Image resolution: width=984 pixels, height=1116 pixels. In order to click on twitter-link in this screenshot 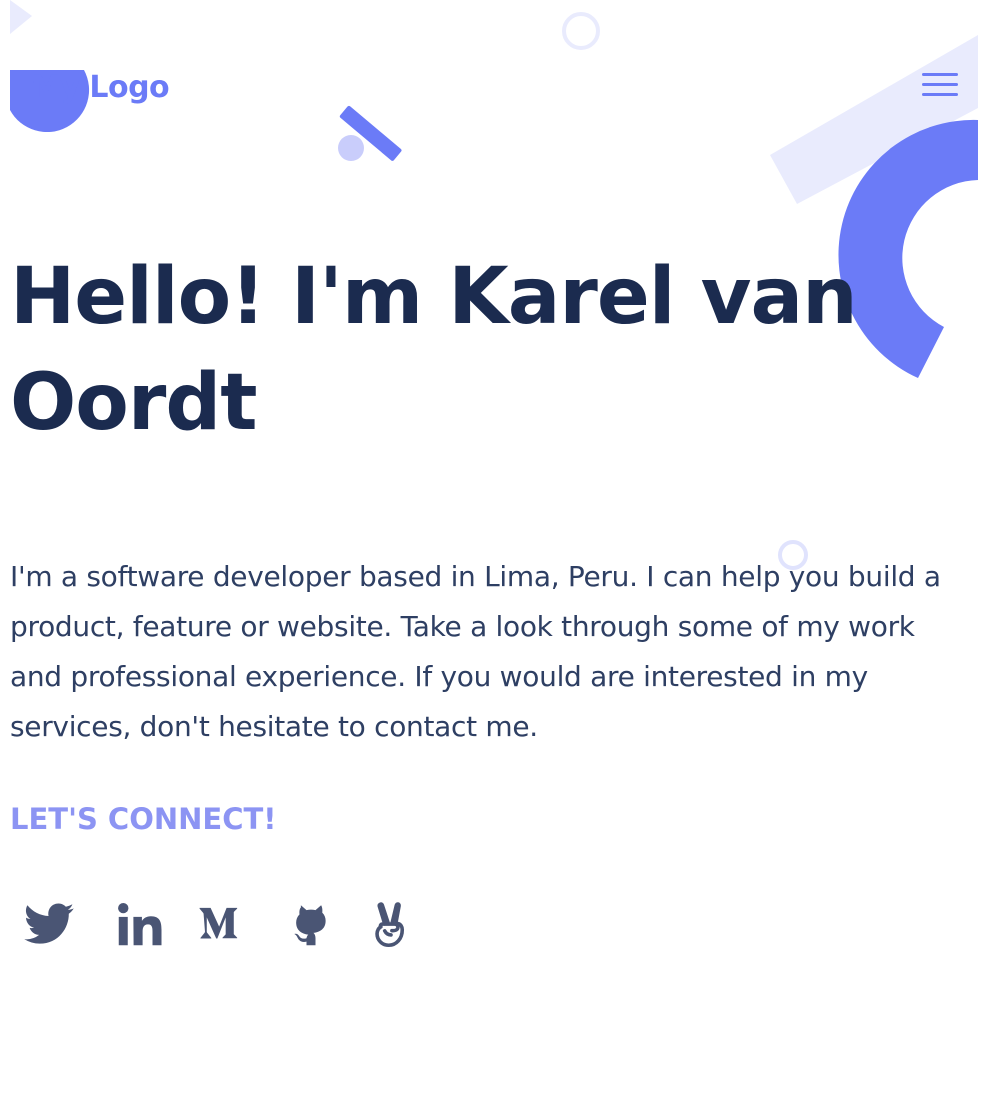, I will do `click(51, 925)`.